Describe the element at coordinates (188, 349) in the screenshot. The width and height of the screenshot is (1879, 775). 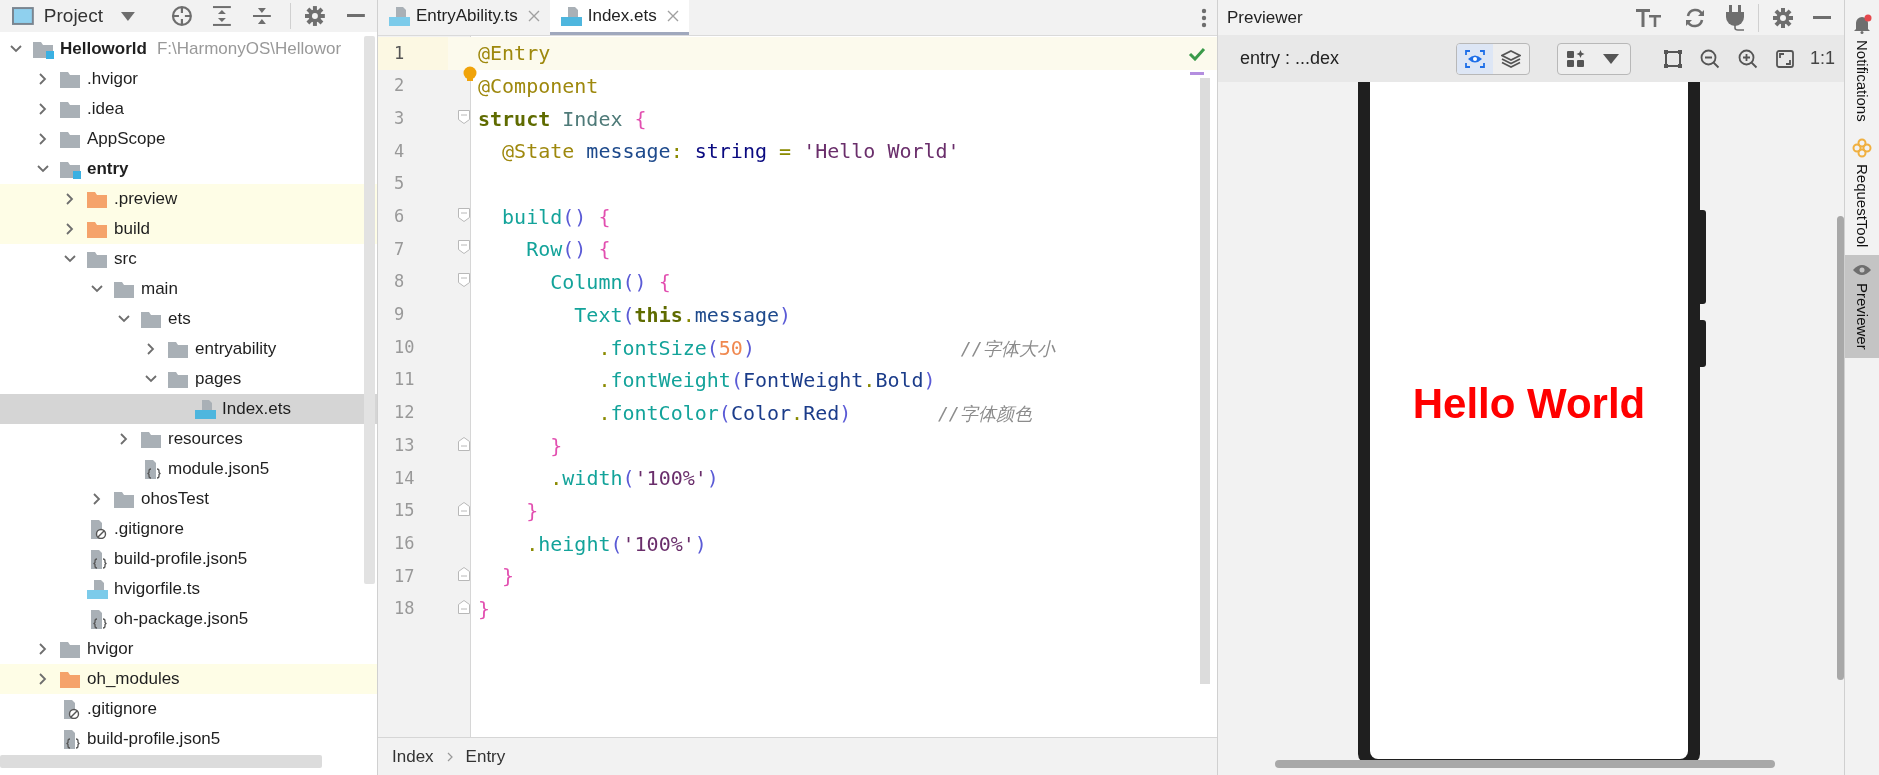
I see `tree-item: entryability` at that location.